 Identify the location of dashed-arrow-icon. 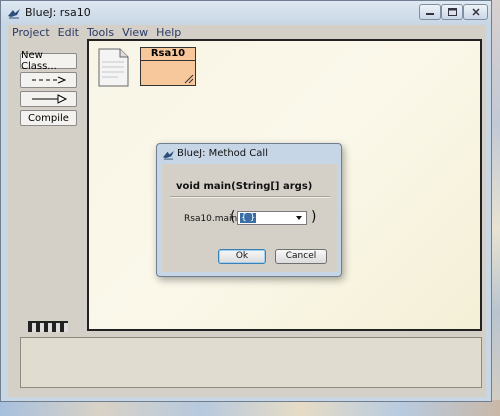
(48, 80).